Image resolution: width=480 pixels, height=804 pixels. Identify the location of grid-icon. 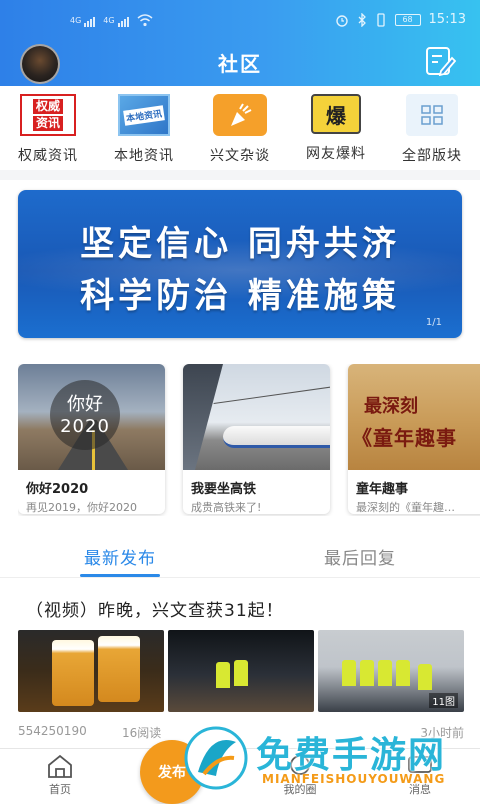
(432, 115).